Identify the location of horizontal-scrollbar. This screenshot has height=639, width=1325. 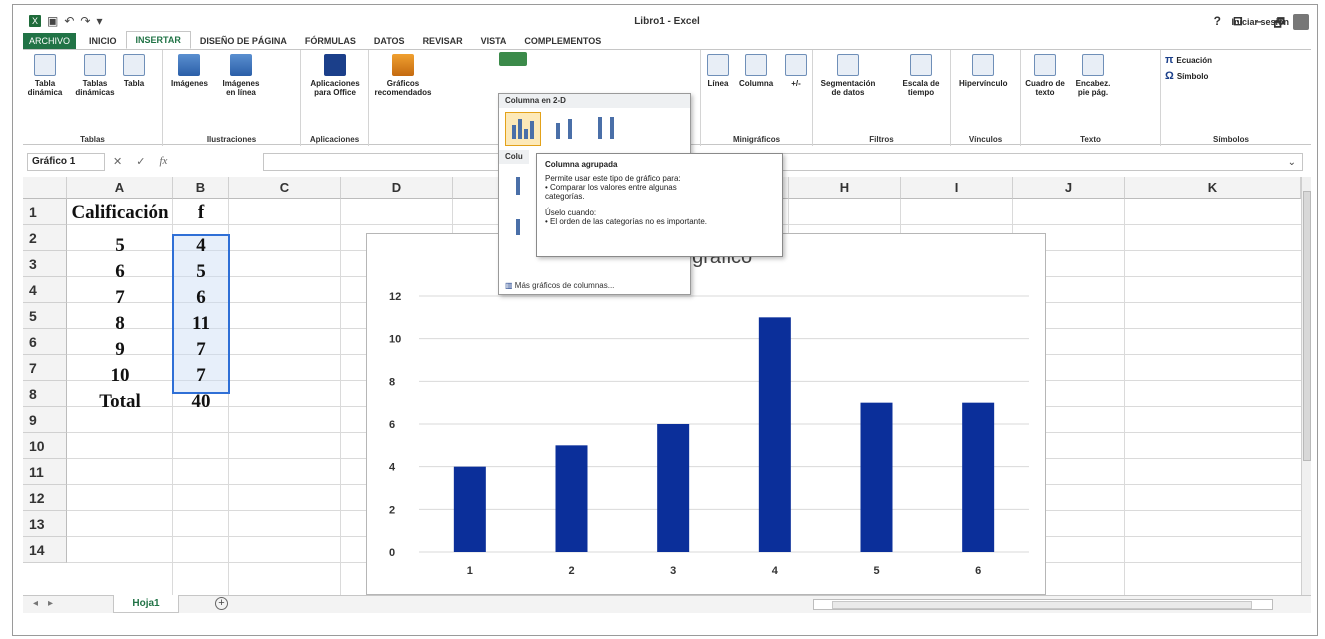
(1043, 604).